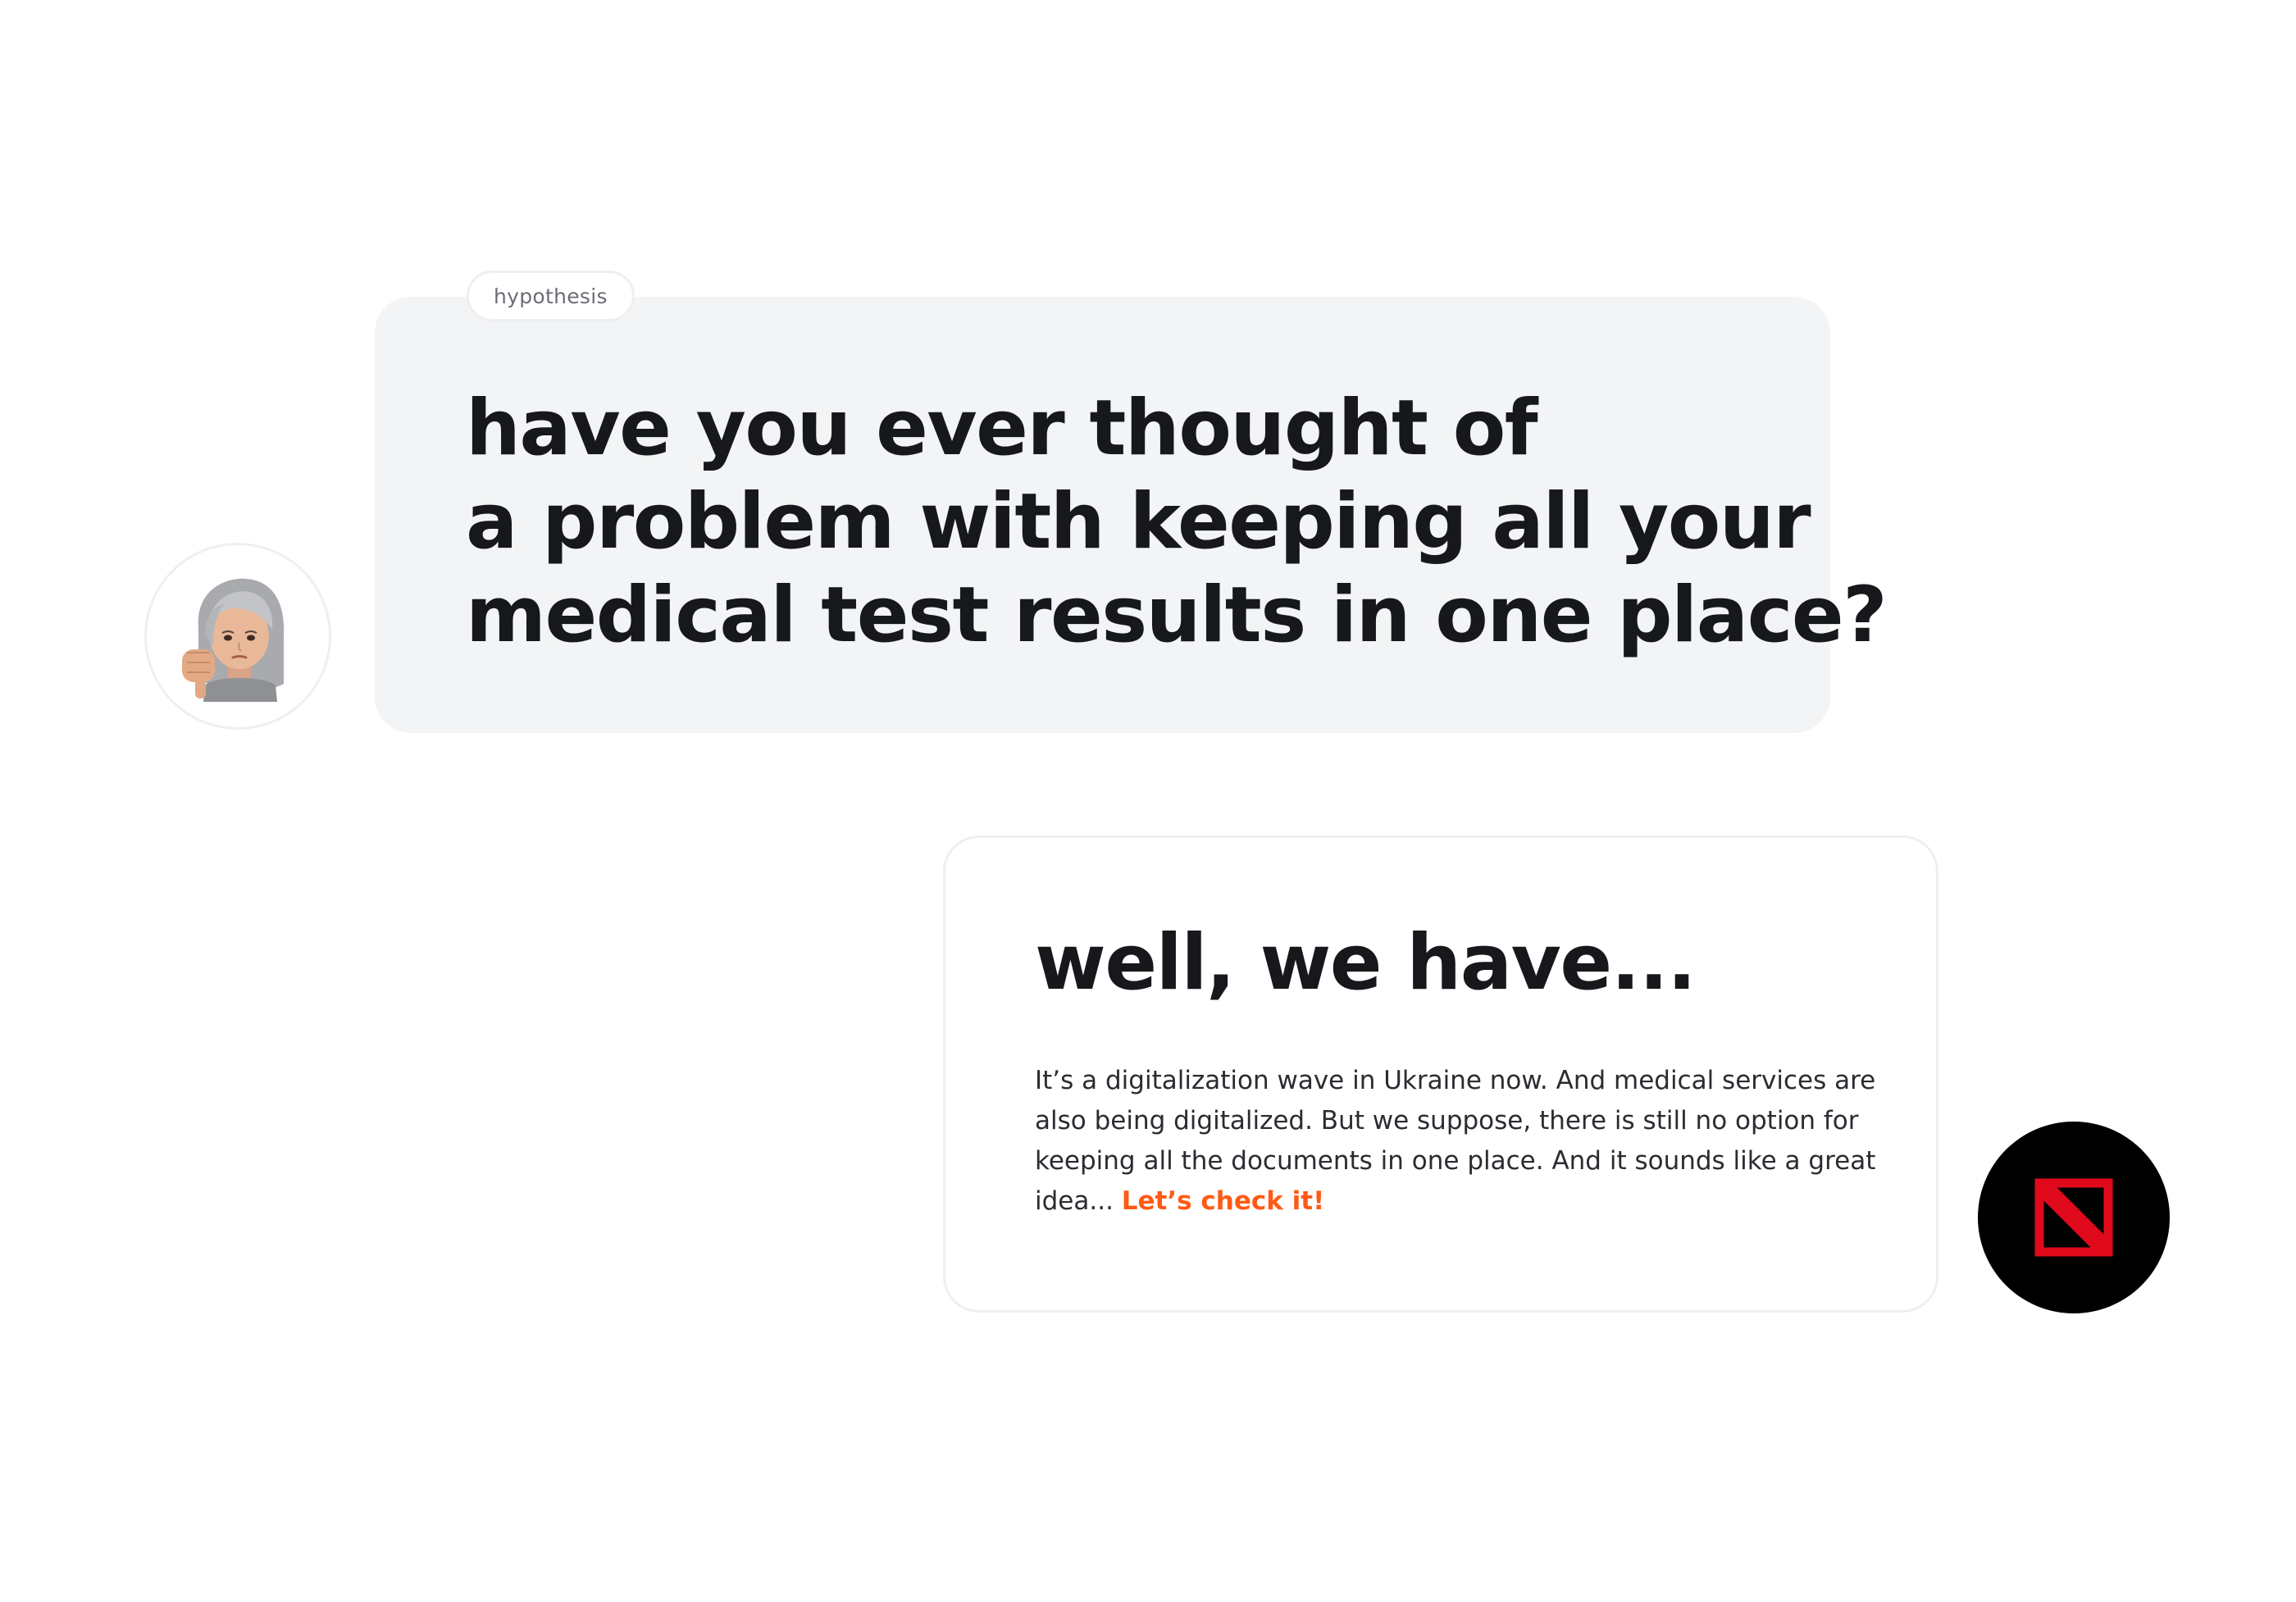  I want to click on brand-avatar, so click(2074, 1218).